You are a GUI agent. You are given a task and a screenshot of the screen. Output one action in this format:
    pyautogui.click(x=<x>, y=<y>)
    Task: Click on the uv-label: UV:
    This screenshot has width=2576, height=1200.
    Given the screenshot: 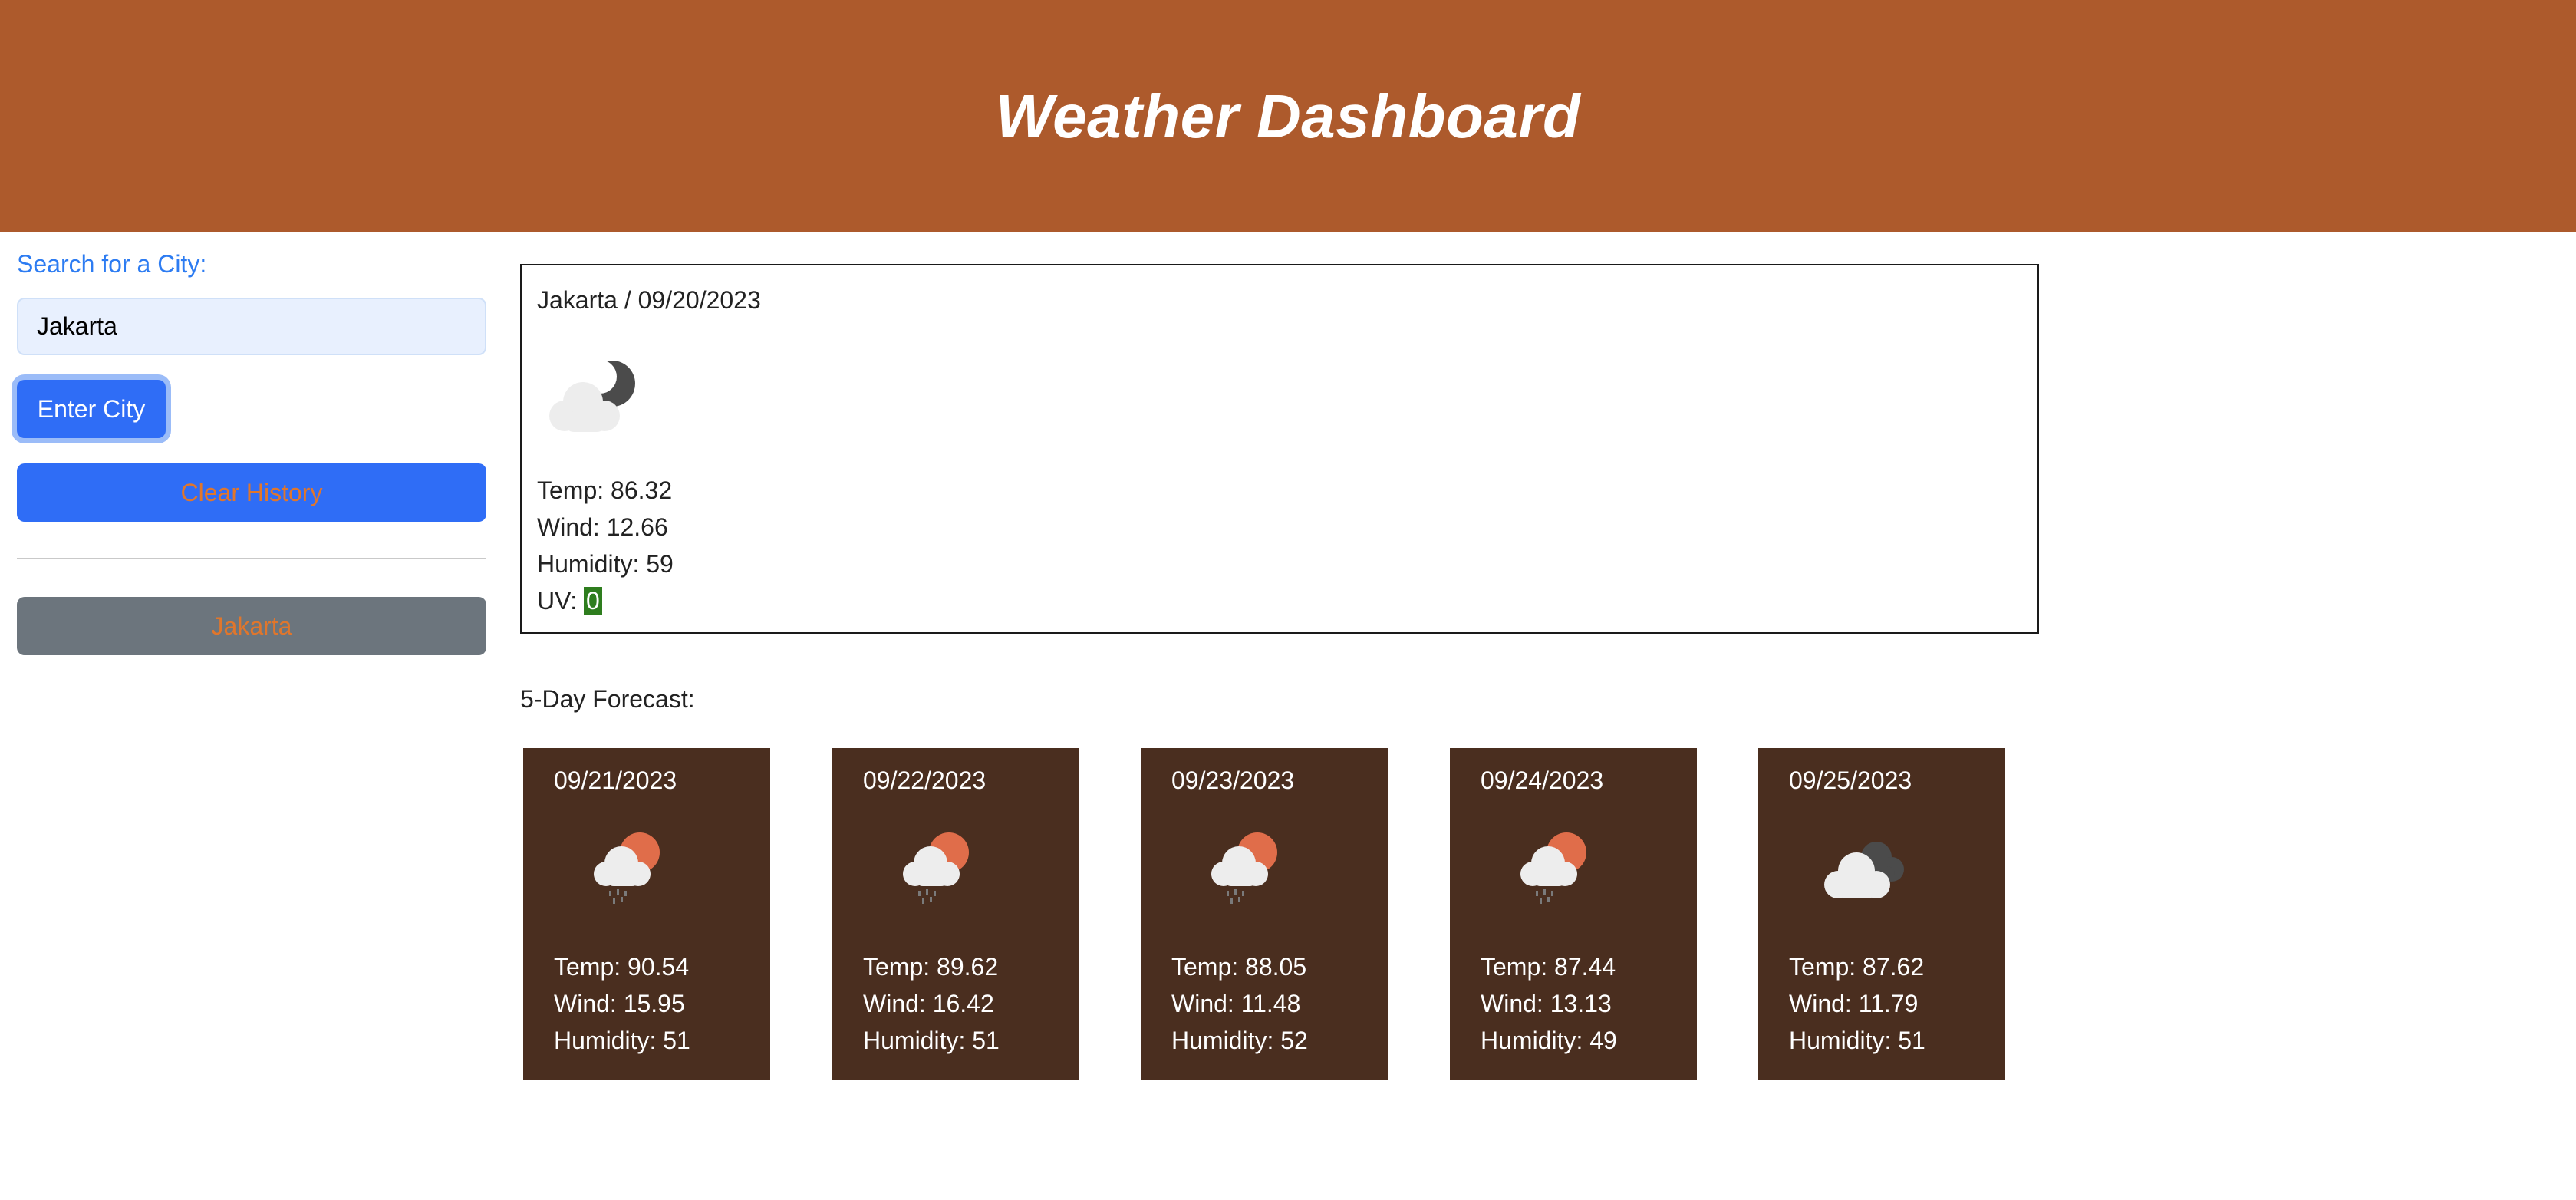 What is the action you would take?
    pyautogui.click(x=561, y=601)
    